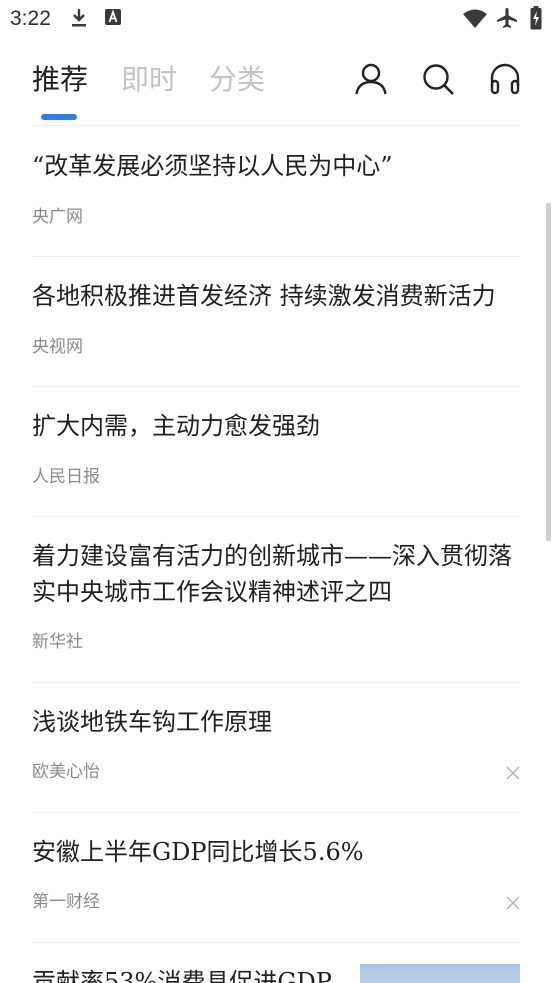 This screenshot has height=983, width=552. What do you see at coordinates (272, 296) in the screenshot?
I see `news-title: 各地积极推进首发经济 持续激发消费新活力` at bounding box center [272, 296].